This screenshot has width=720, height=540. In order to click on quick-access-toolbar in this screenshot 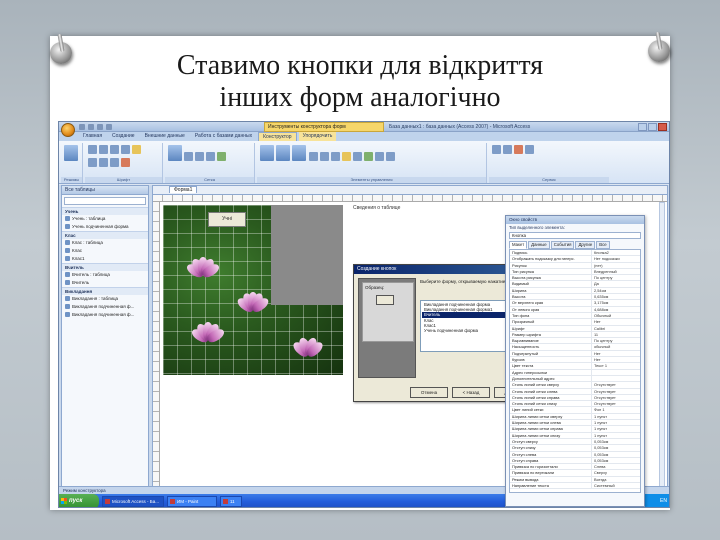, I will do `click(95, 127)`.